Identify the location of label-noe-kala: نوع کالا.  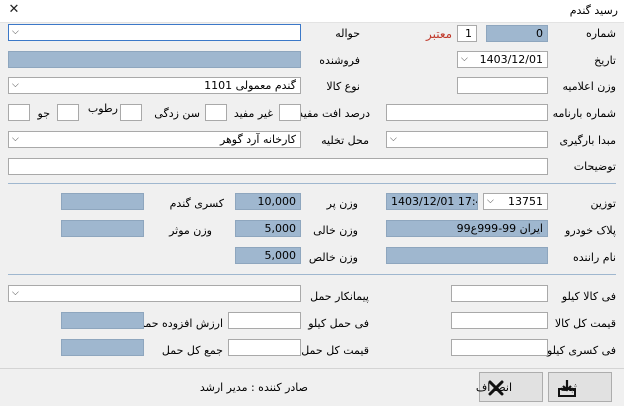
(343, 86).